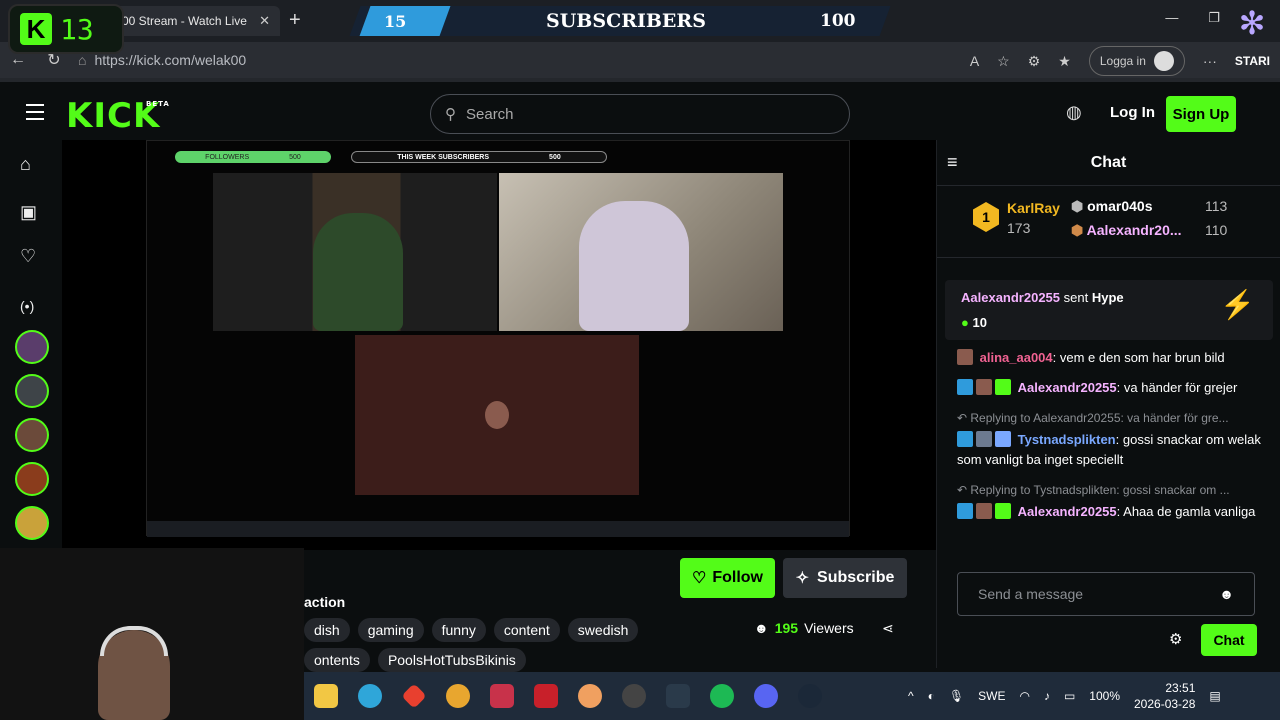  Describe the element at coordinates (1106, 594) in the screenshot. I see `chat-input: Send a message ☻` at that location.